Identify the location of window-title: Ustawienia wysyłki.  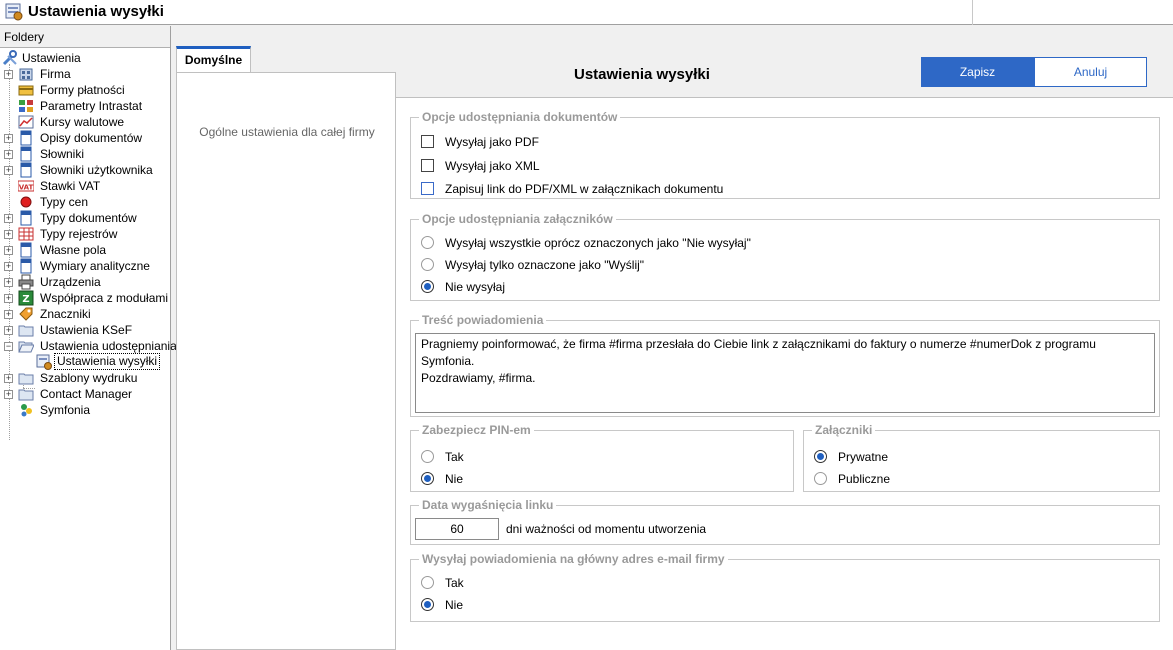
(96, 11).